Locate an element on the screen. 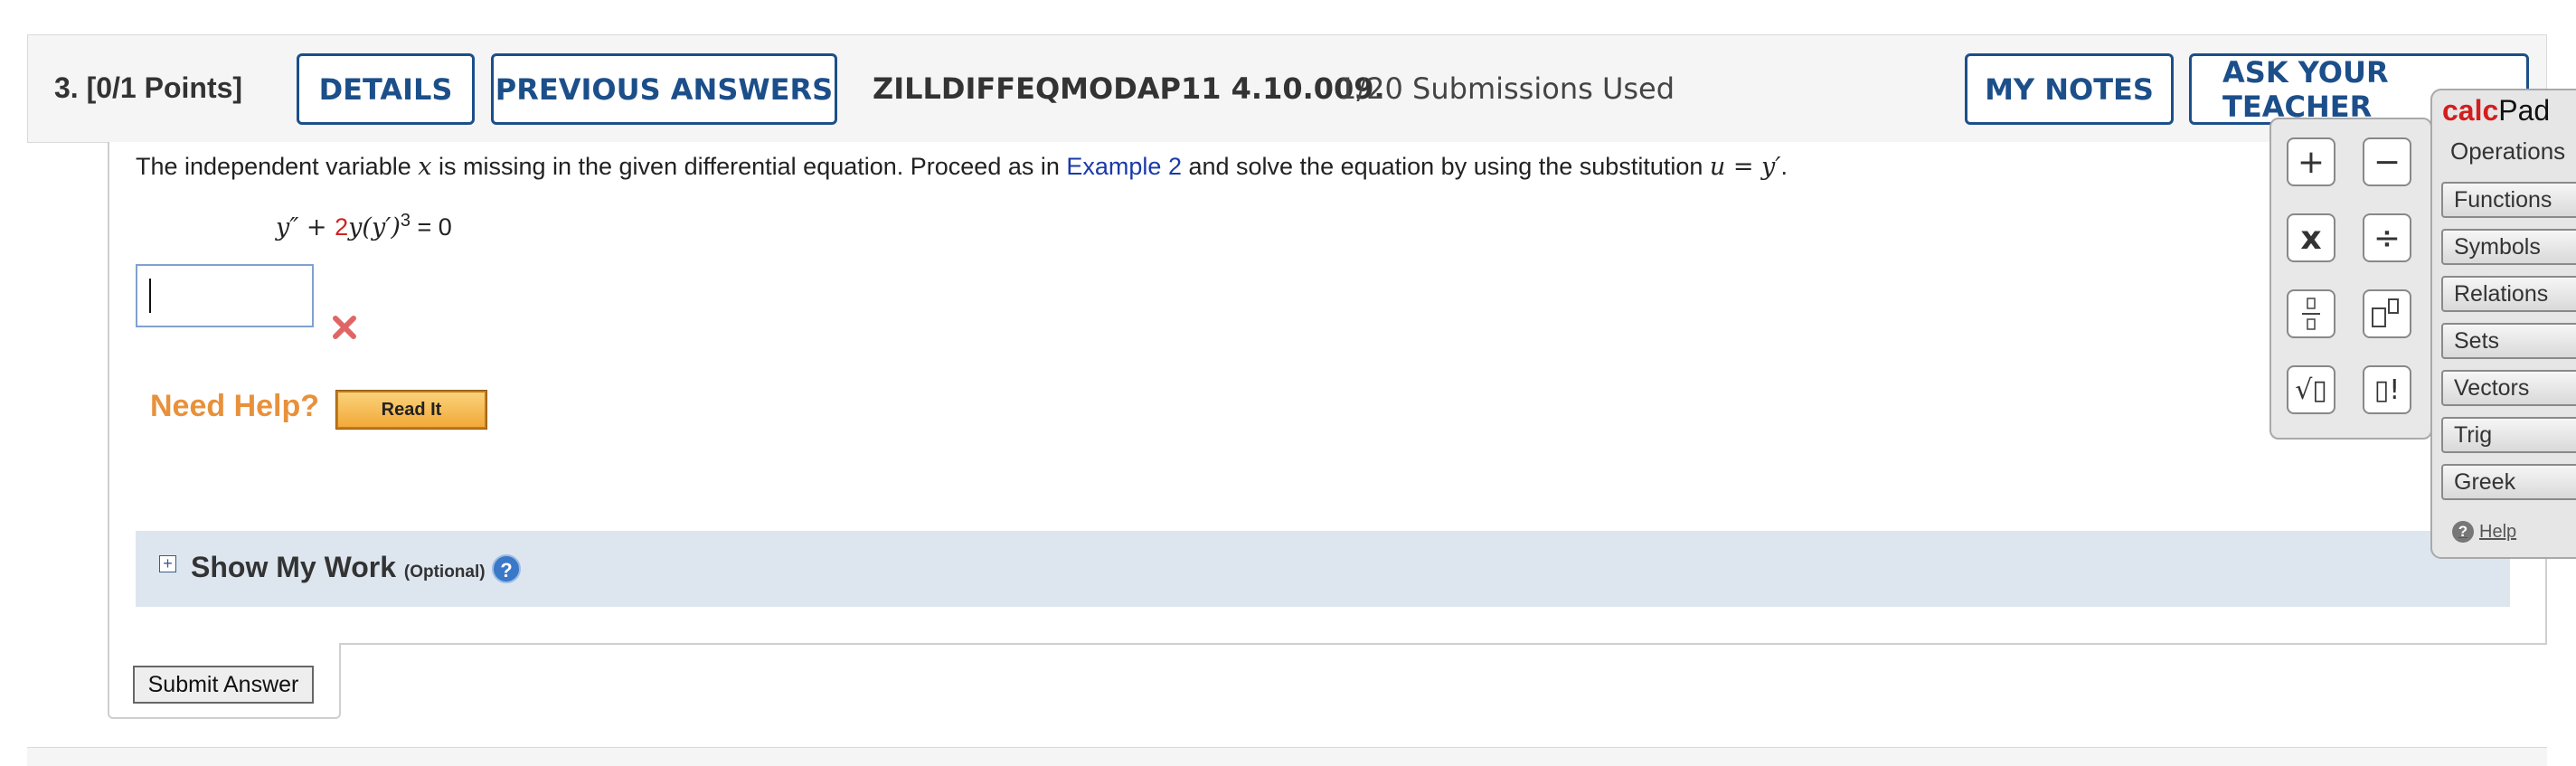  multiply-key: x is located at coordinates (2311, 237).